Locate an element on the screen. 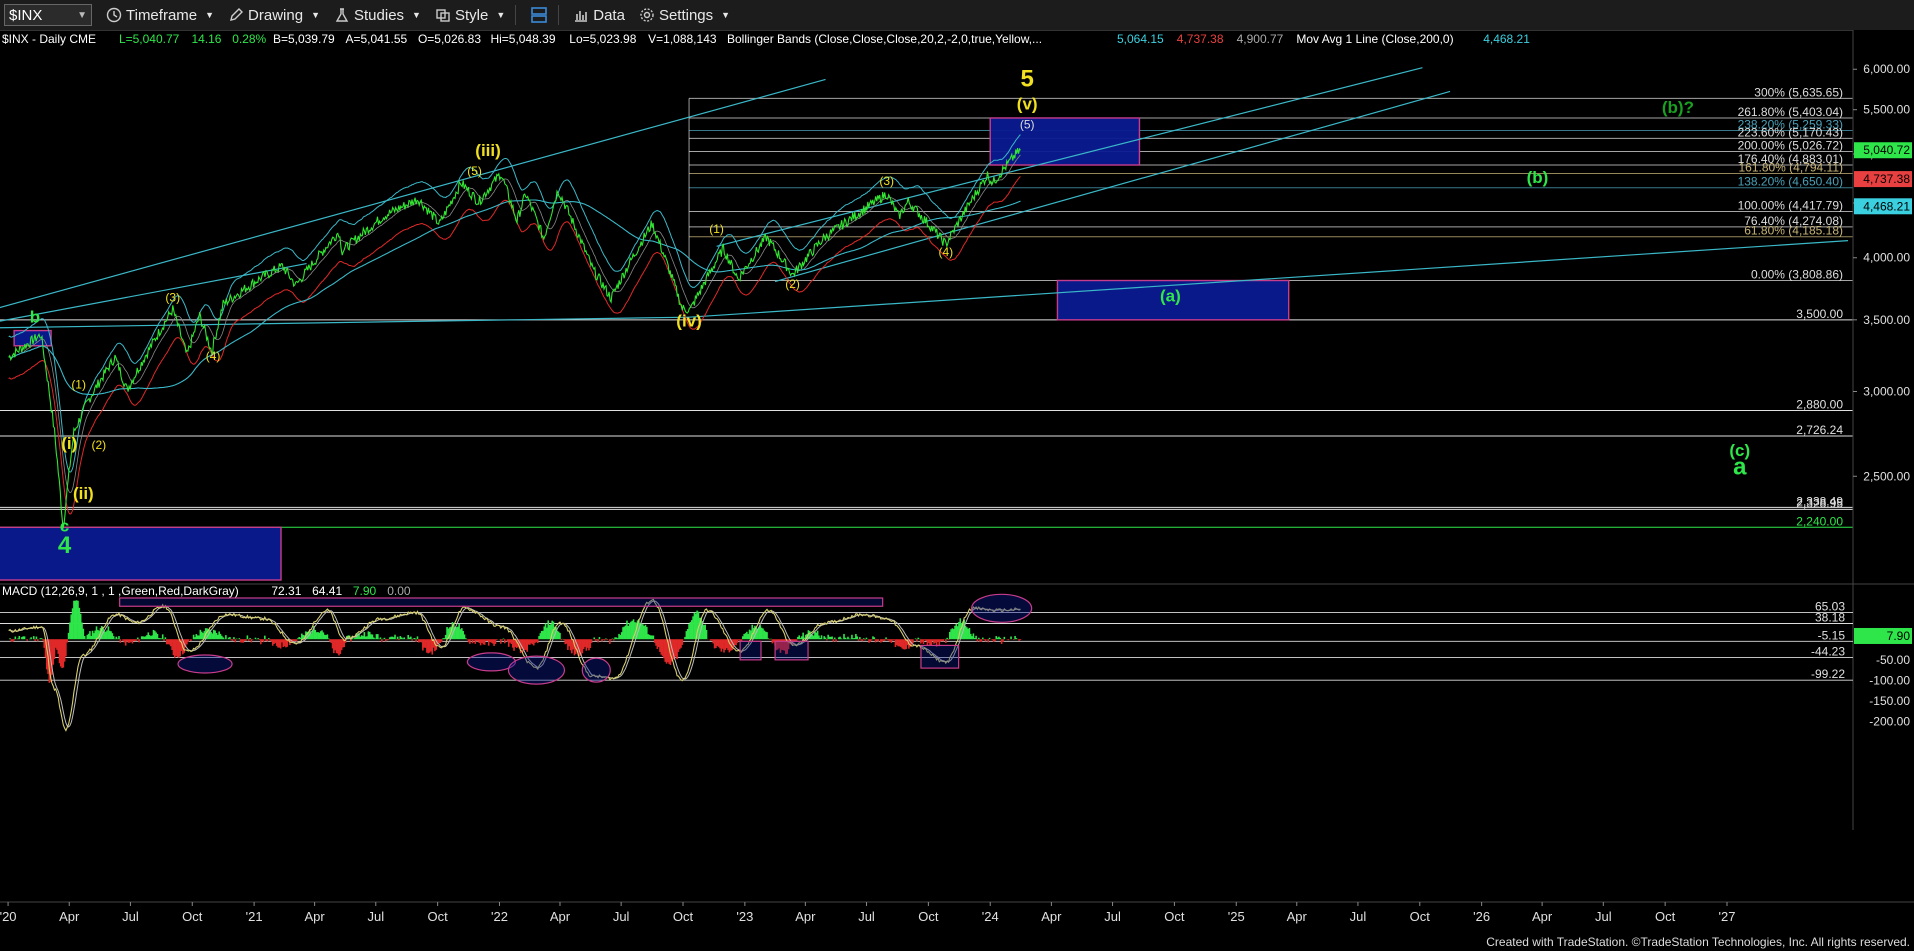 The image size is (1914, 951). data-button: Data is located at coordinates (599, 15).